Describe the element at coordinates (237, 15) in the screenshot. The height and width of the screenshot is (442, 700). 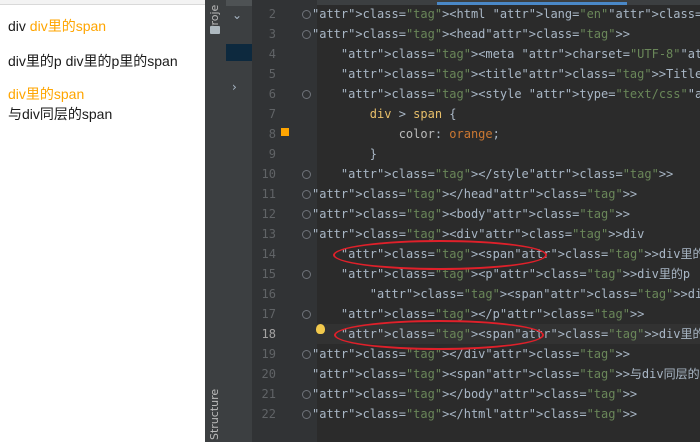
I see `chevron-down-icon: ⌄` at that location.